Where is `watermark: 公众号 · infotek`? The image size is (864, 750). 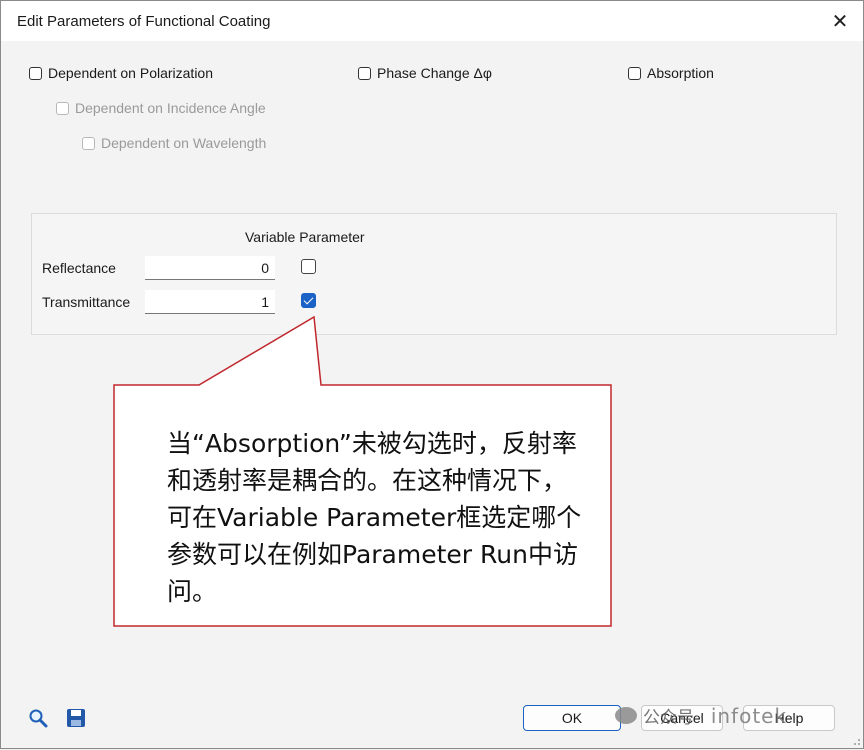
watermark: 公众号 · infotek is located at coordinates (701, 715).